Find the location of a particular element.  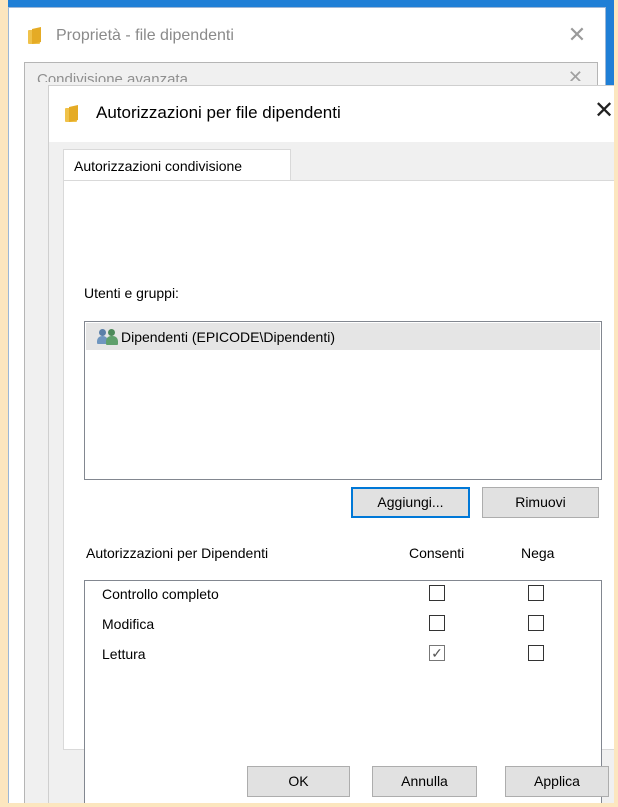

properties-title: Proprietà - file dipendenti is located at coordinates (145, 35).